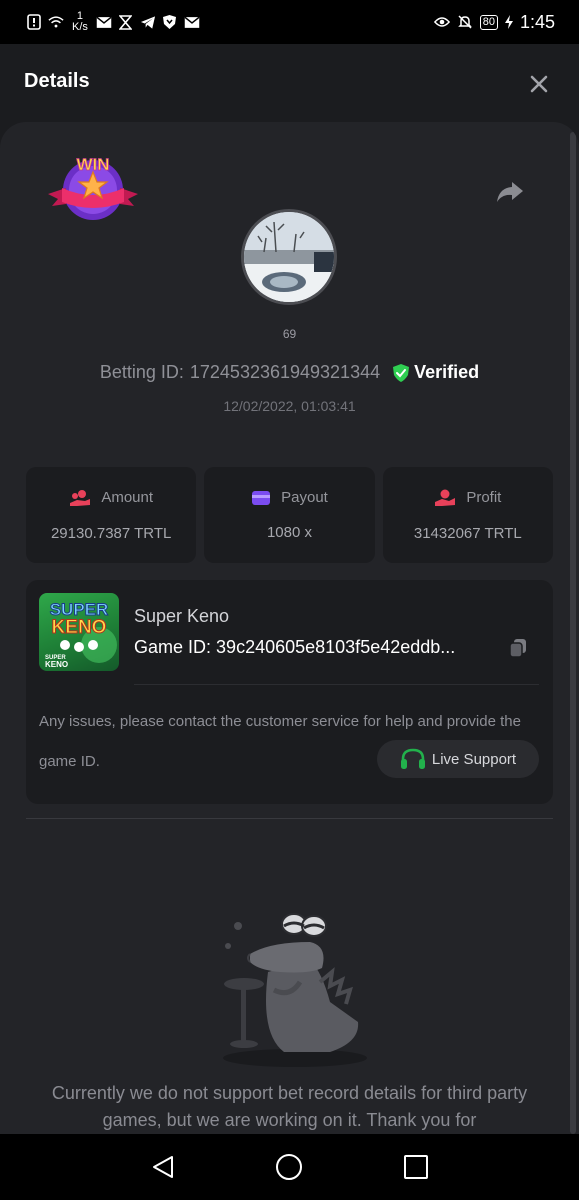  Describe the element at coordinates (401, 372) in the screenshot. I see `verified-shield-icon` at that location.